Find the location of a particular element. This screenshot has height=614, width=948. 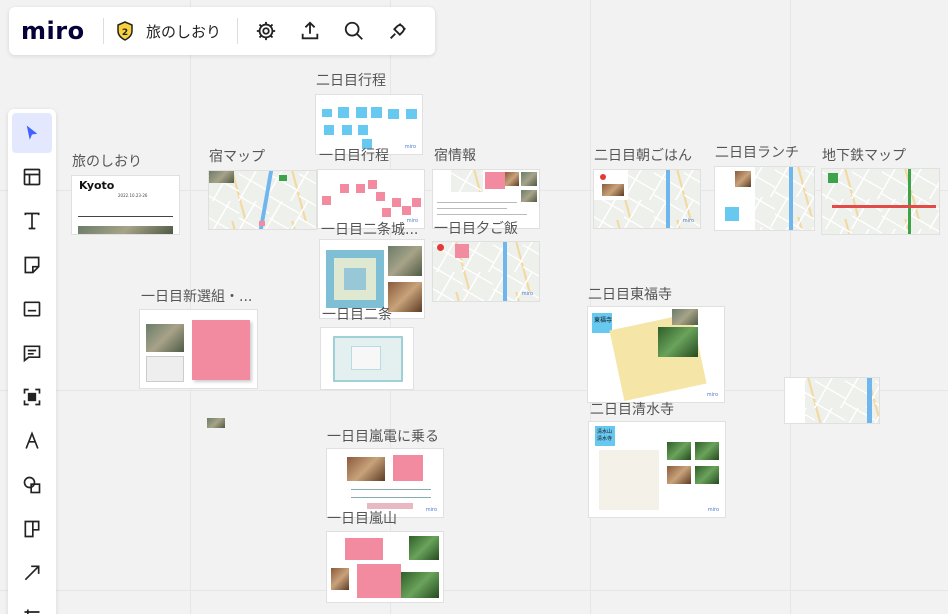

apple-icon is located at coordinates (440, 247).